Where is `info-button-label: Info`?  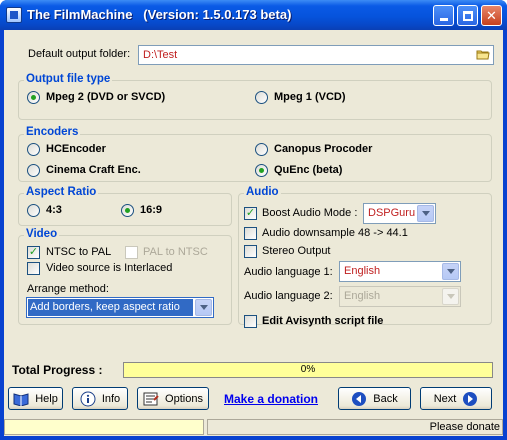 info-button-label: Info is located at coordinates (111, 398).